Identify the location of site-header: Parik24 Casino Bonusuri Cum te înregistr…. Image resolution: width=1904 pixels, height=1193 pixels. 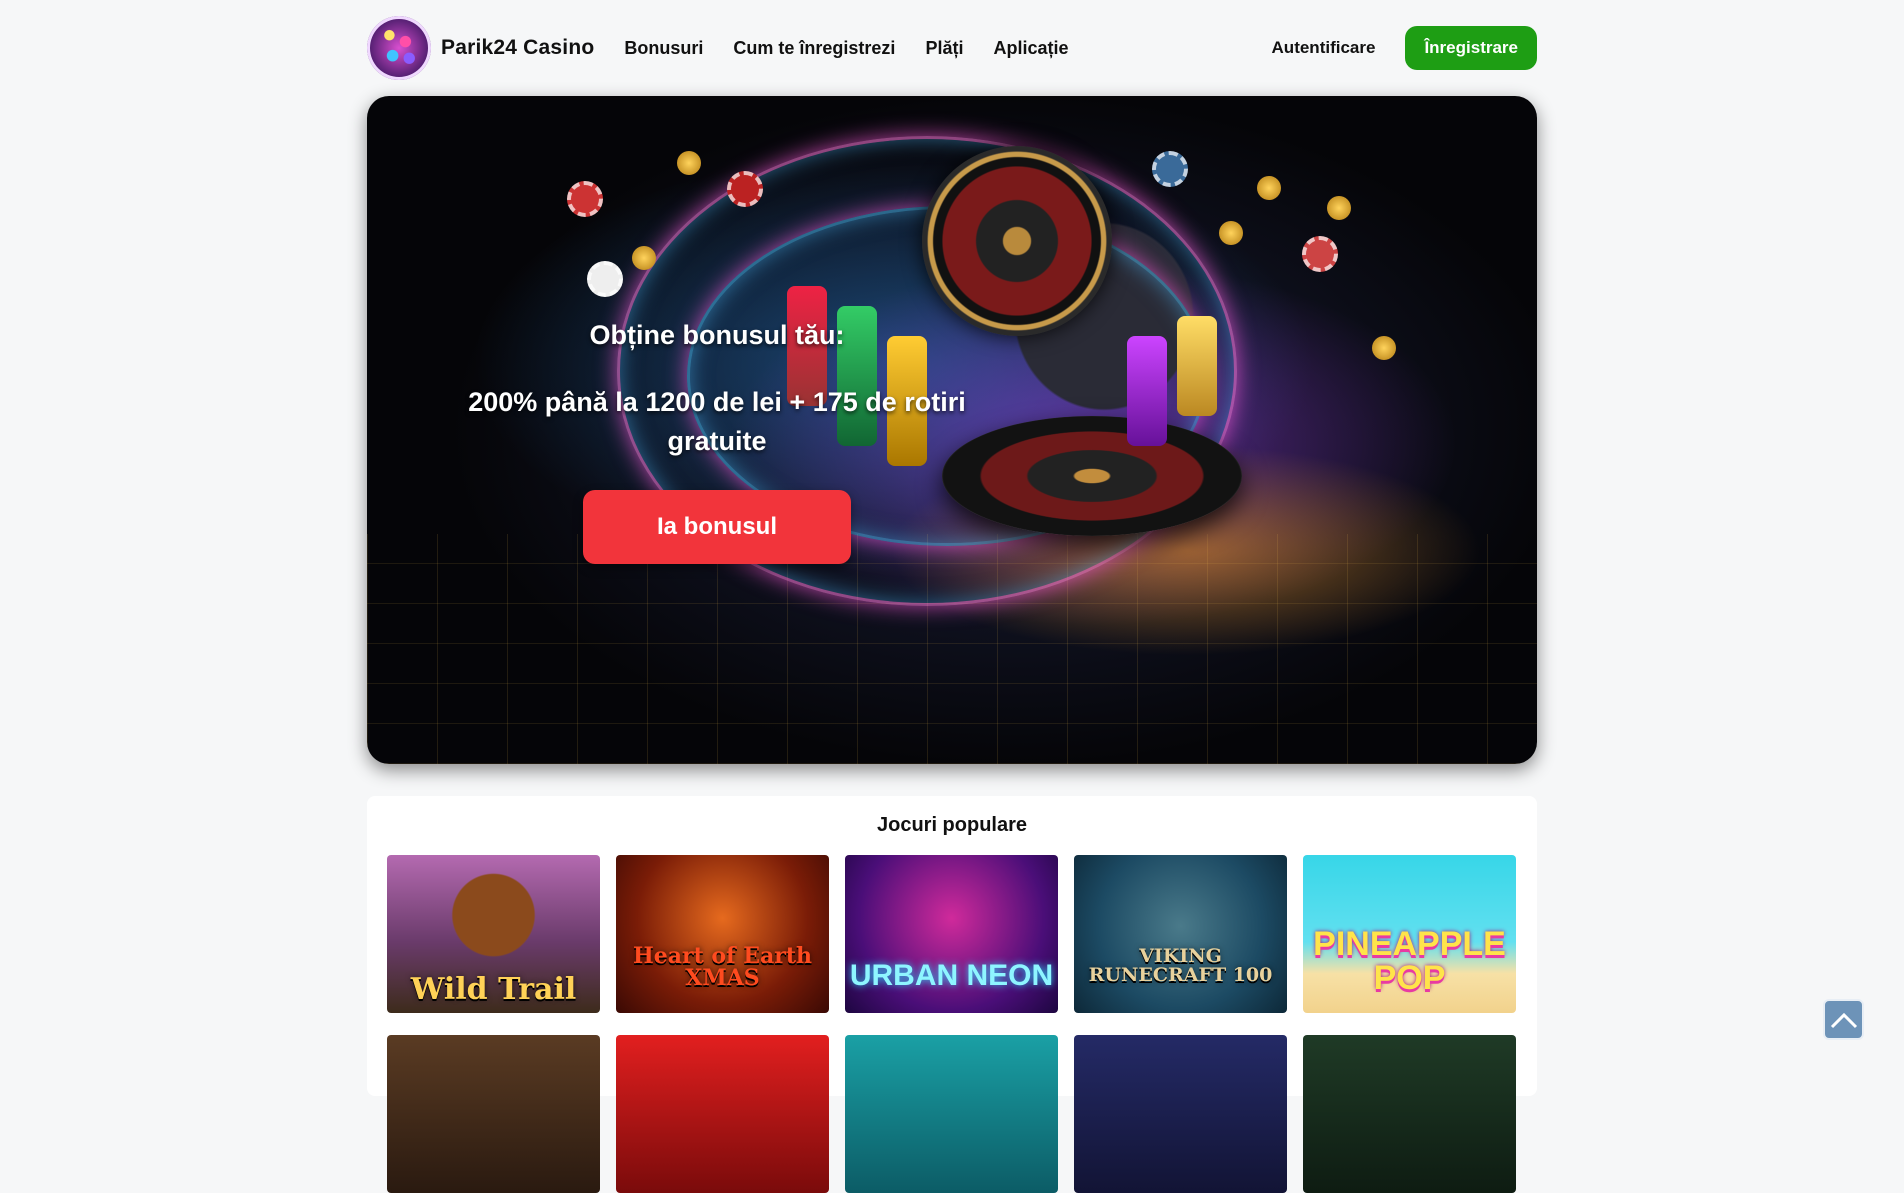
(952, 48).